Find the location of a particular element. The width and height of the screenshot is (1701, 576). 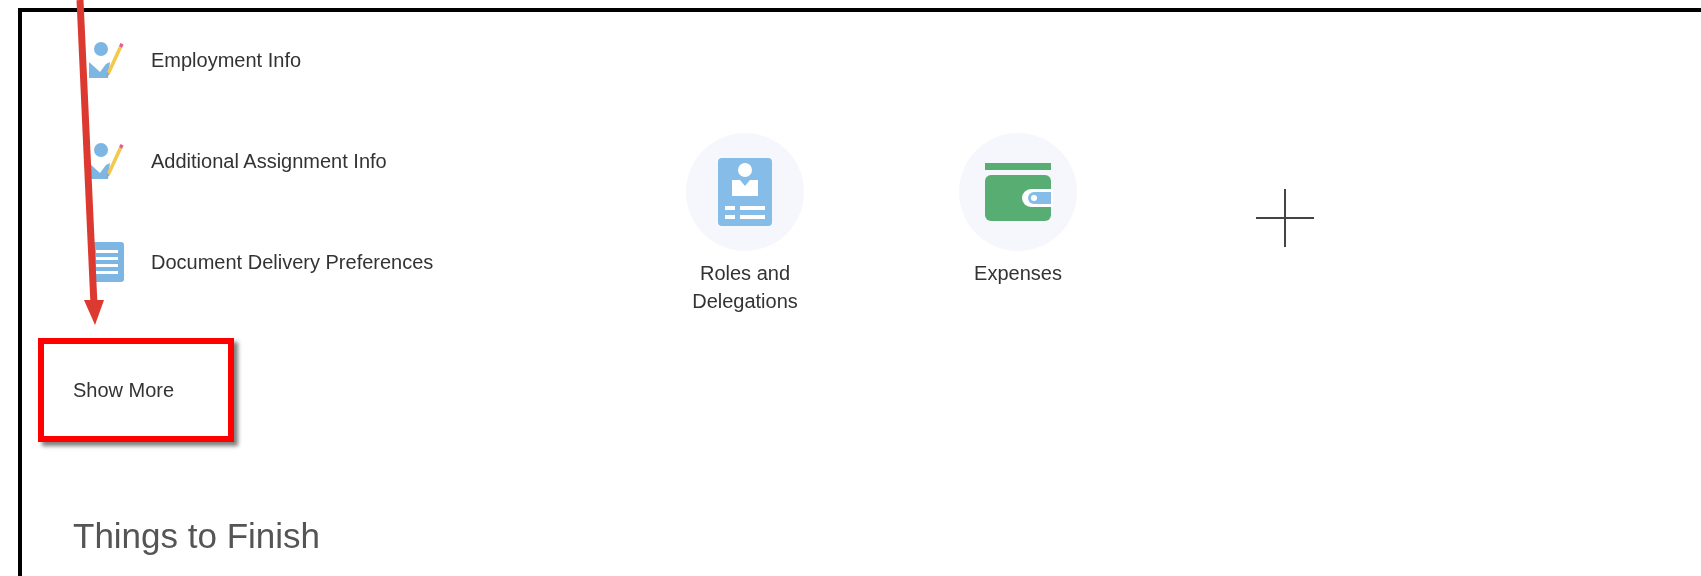

add-button is located at coordinates (1285, 218).